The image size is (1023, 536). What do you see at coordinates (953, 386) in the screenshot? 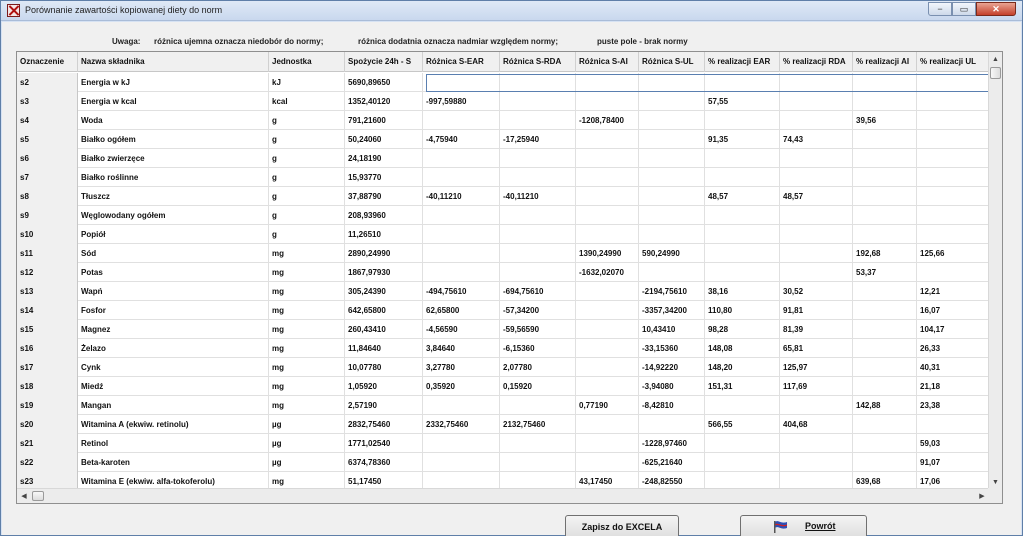
I see `cell-pct-ul: 21,18` at bounding box center [953, 386].